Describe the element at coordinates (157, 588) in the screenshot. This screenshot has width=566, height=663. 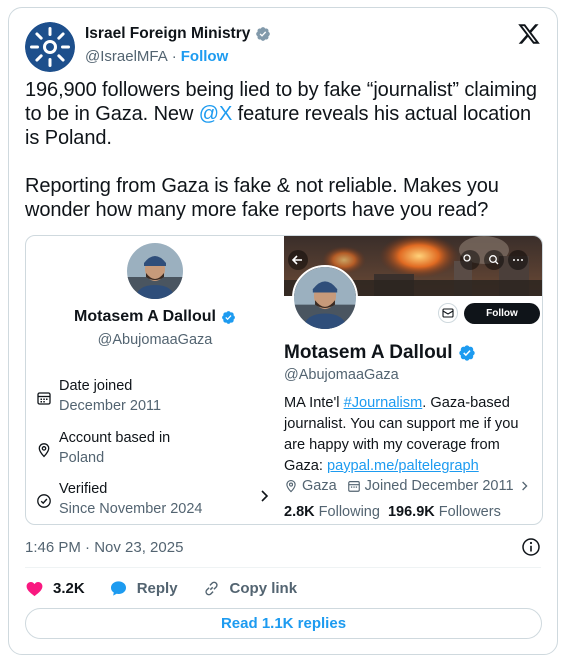
I see `reply-label: Reply` at that location.